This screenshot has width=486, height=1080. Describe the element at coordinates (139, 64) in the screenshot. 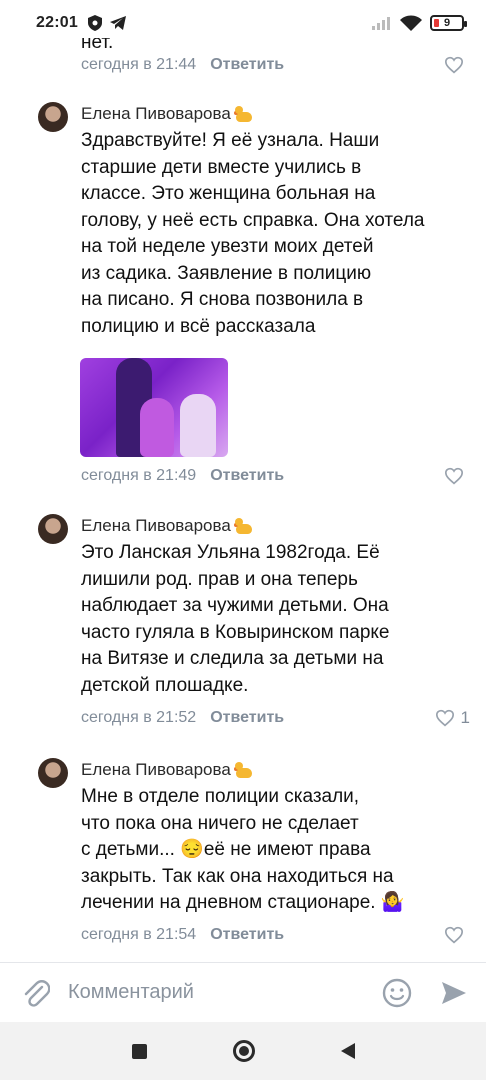

I see `comment-timestamp: сегодня в 21:44` at that location.